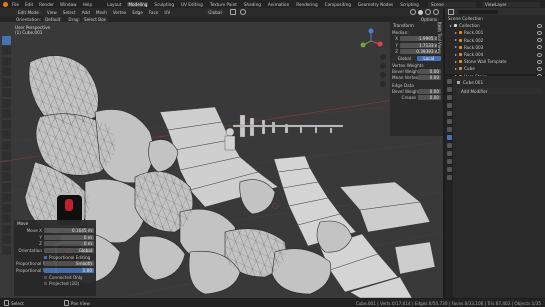 The image size is (545, 307). Describe the element at coordinates (6, 71) in the screenshot. I see `rotate-tool` at that location.